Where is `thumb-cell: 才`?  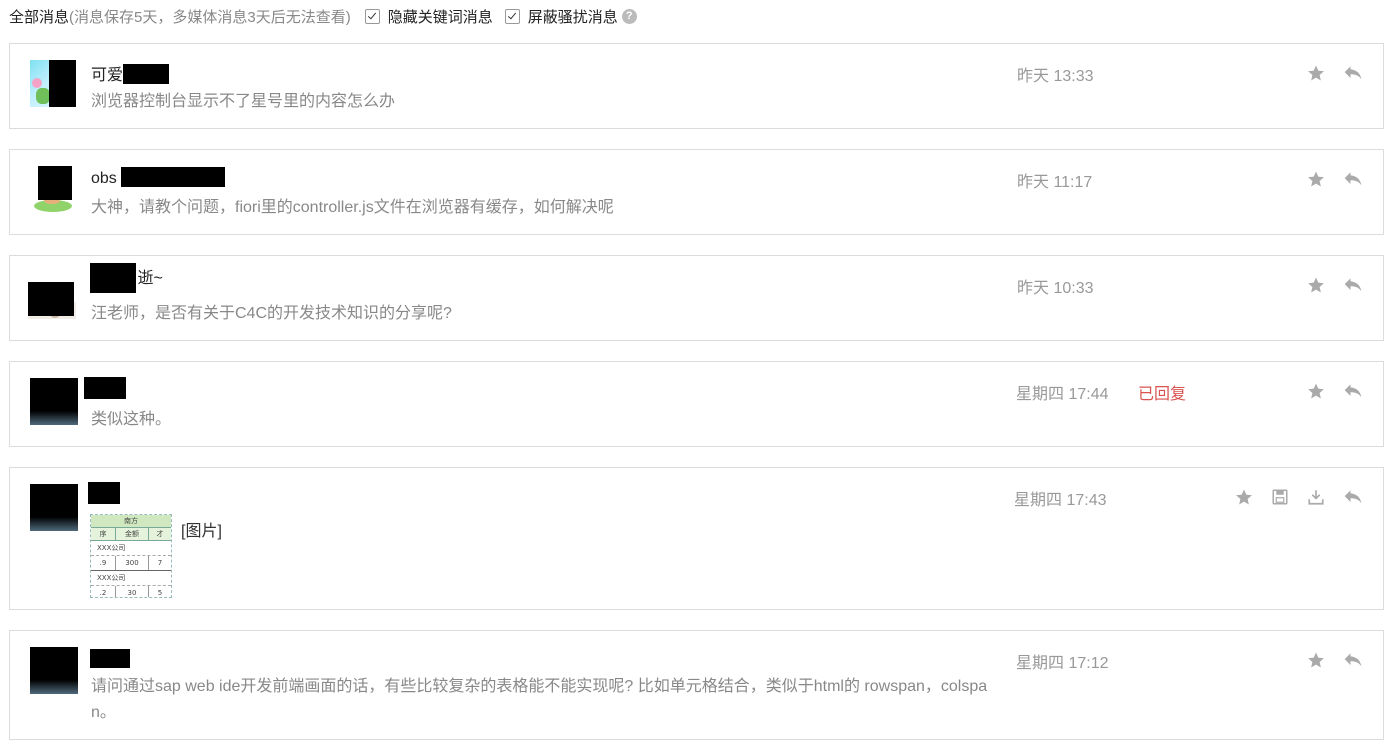
thumb-cell: 才 is located at coordinates (159, 534).